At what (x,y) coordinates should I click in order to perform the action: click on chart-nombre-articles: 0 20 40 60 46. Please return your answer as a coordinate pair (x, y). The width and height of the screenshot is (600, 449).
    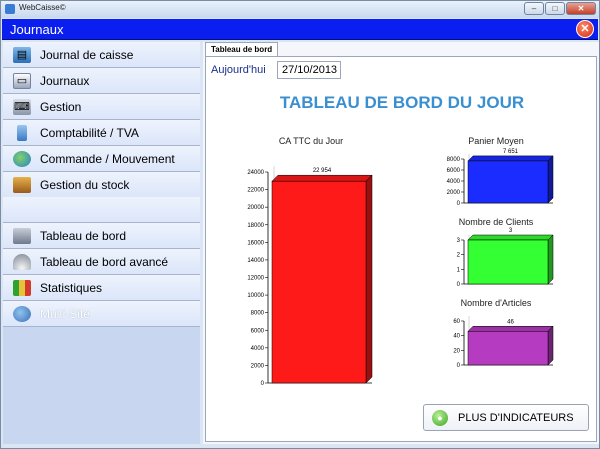
    Looking at the image, I should click on (503, 342).